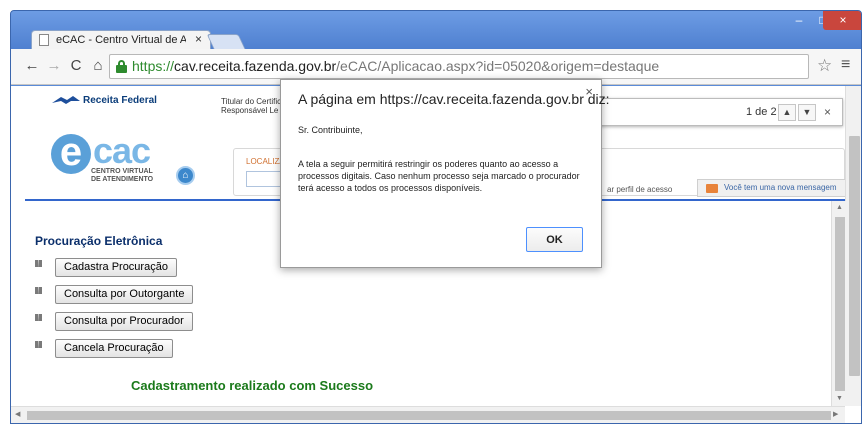 This screenshot has width=862, height=424. Describe the element at coordinates (827, 112) in the screenshot. I see `find-close-icon: ×` at that location.